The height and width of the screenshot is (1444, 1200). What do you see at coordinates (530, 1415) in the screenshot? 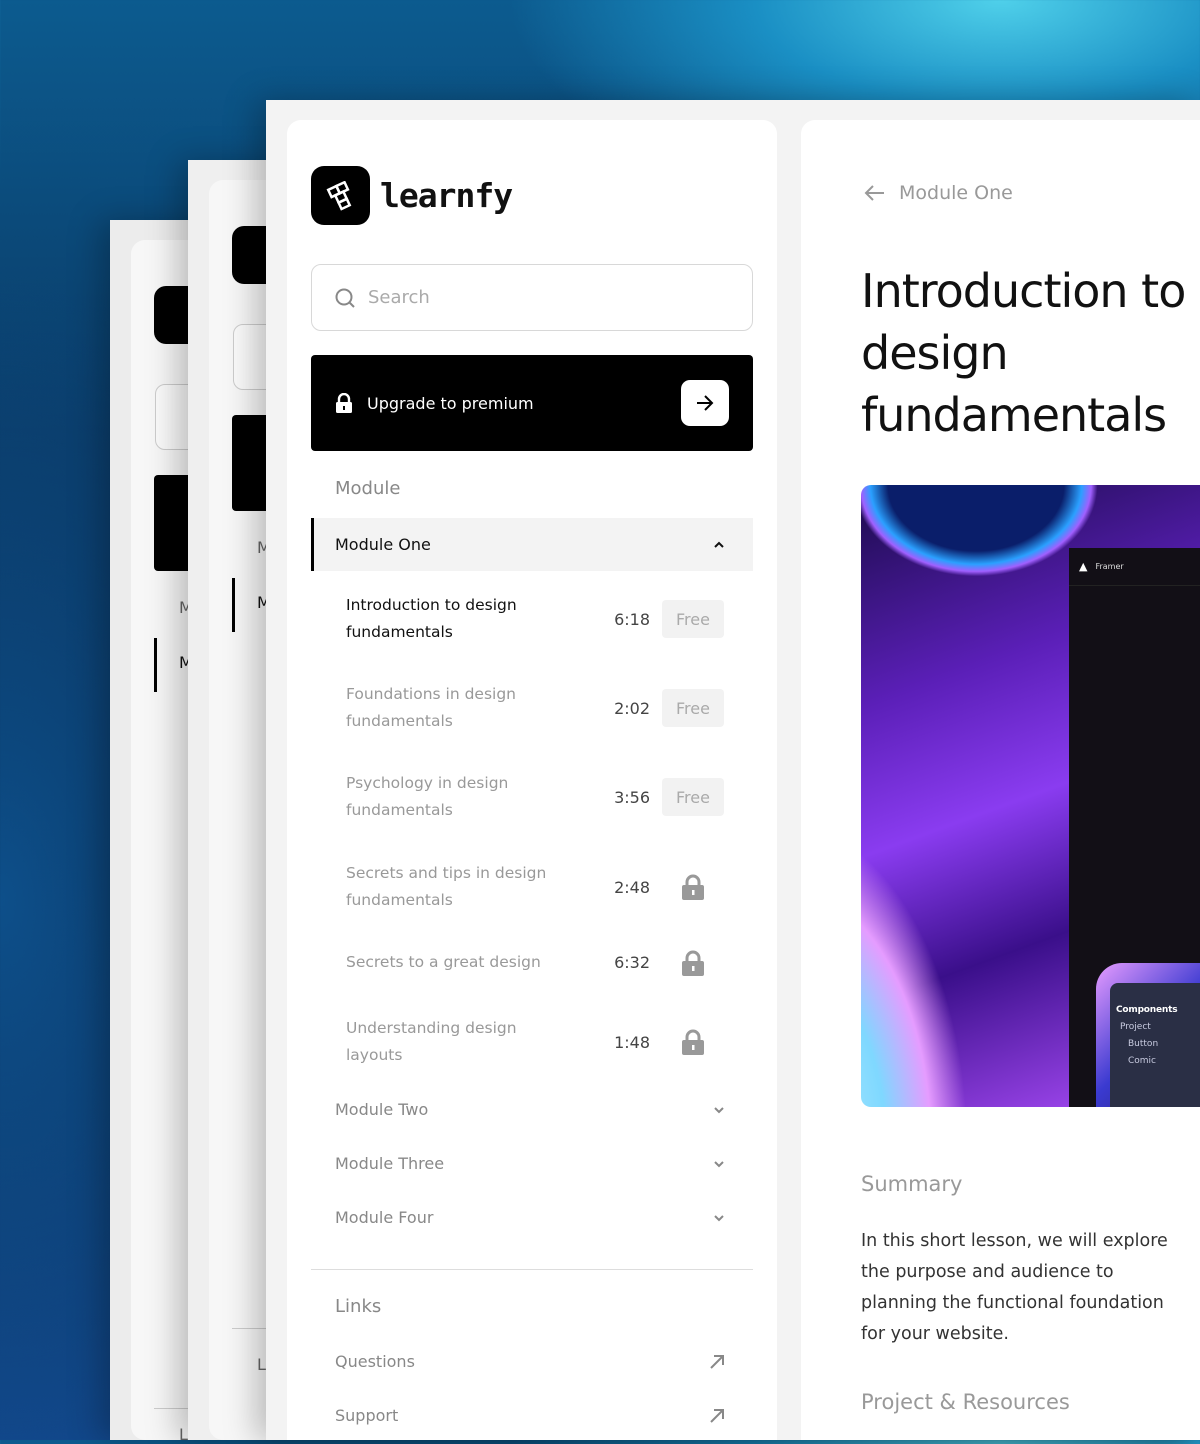
I see `link-support: Support` at bounding box center [530, 1415].